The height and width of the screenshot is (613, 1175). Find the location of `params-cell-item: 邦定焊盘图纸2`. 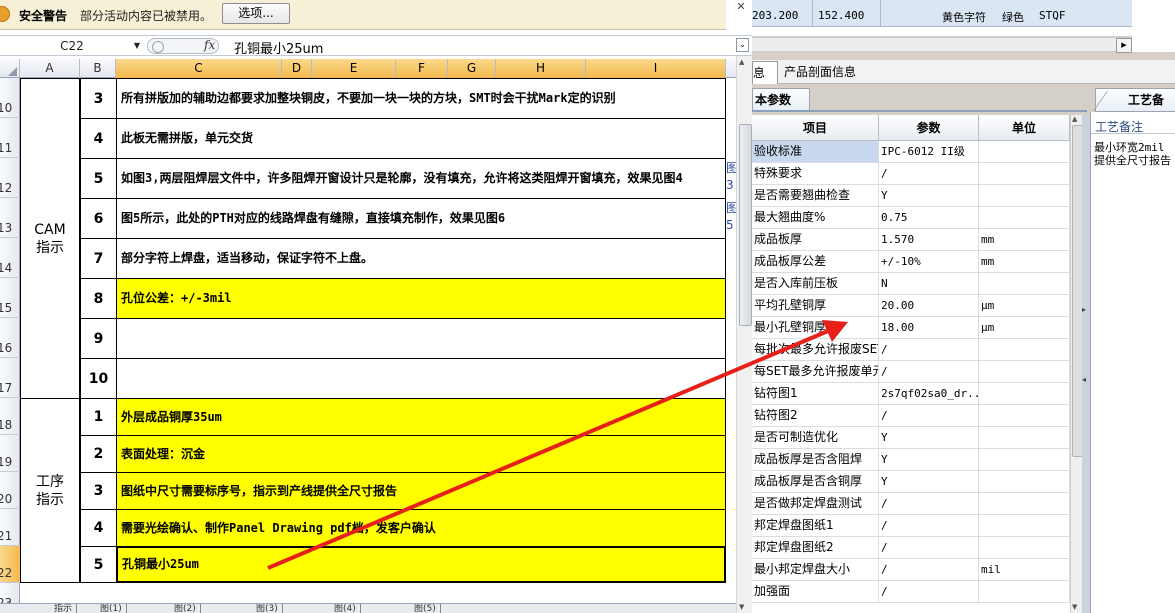

params-cell-item: 邦定焊盘图纸2 is located at coordinates (815, 547).